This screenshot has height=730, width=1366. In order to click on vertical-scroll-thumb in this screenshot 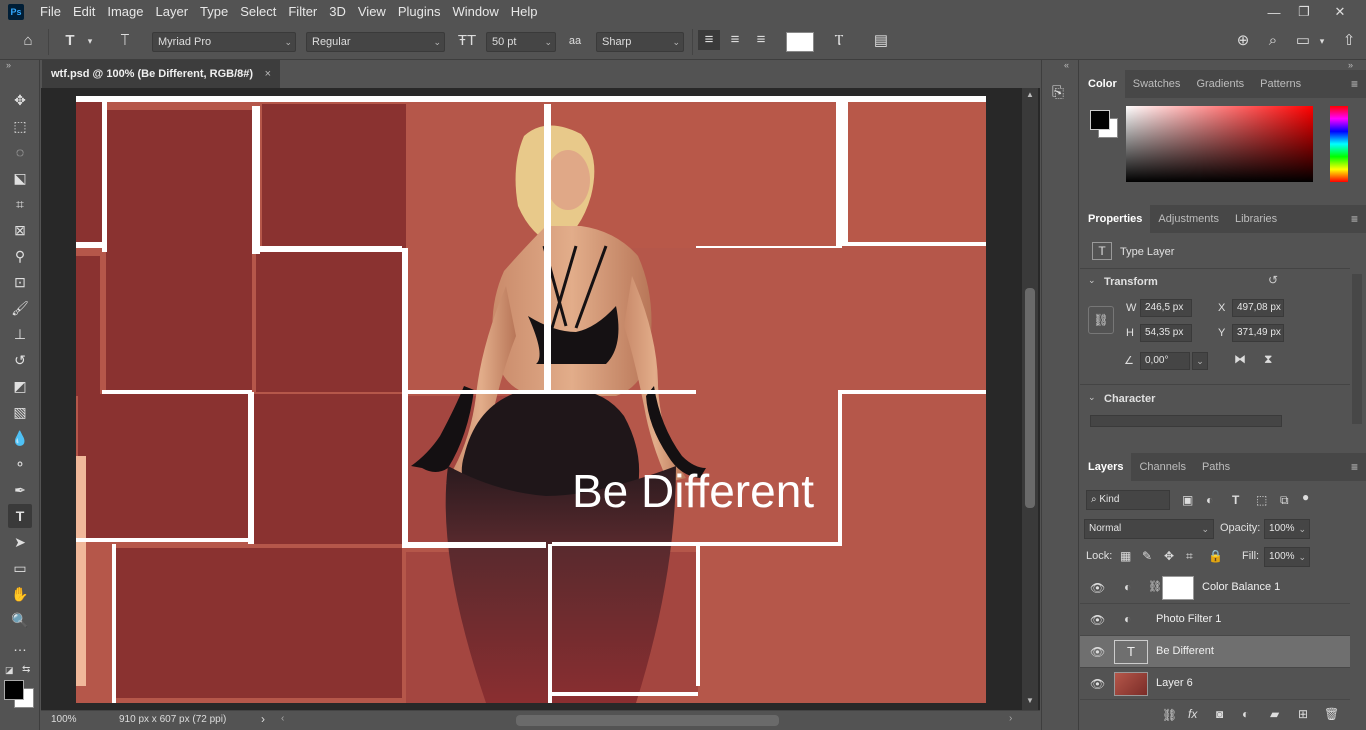, I will do `click(1030, 398)`.